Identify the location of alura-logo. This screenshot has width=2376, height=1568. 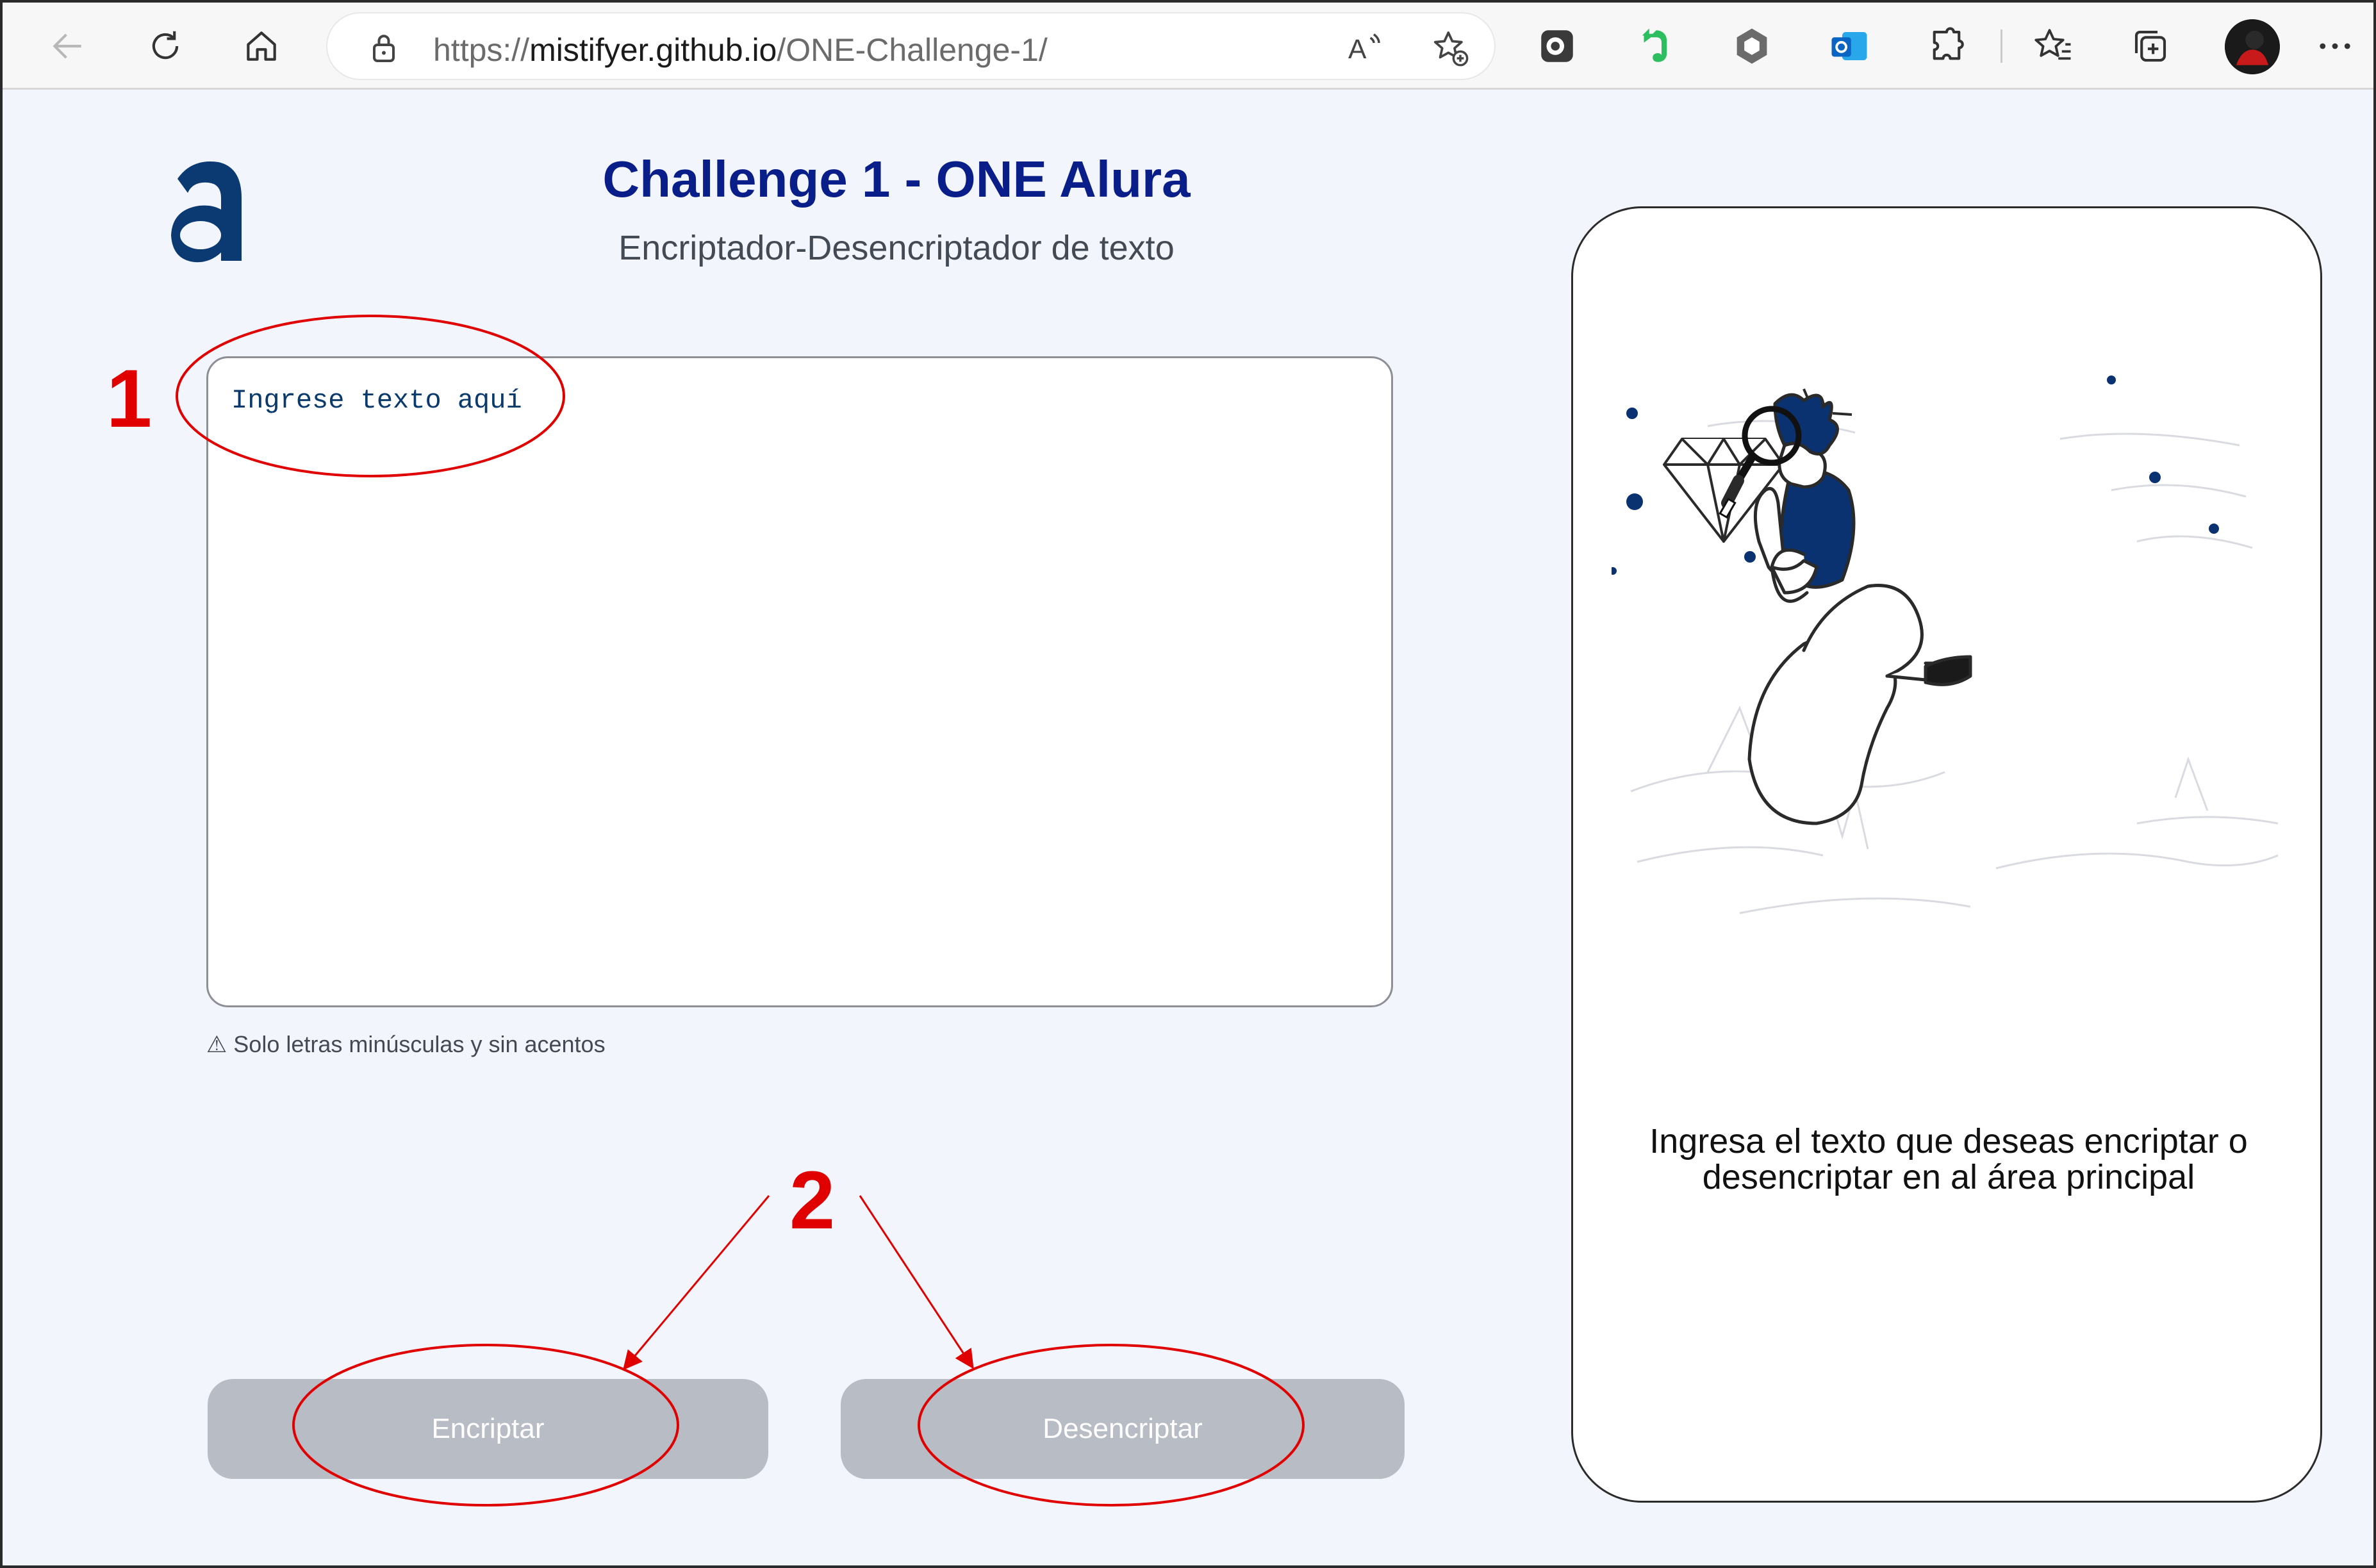
(207, 210).